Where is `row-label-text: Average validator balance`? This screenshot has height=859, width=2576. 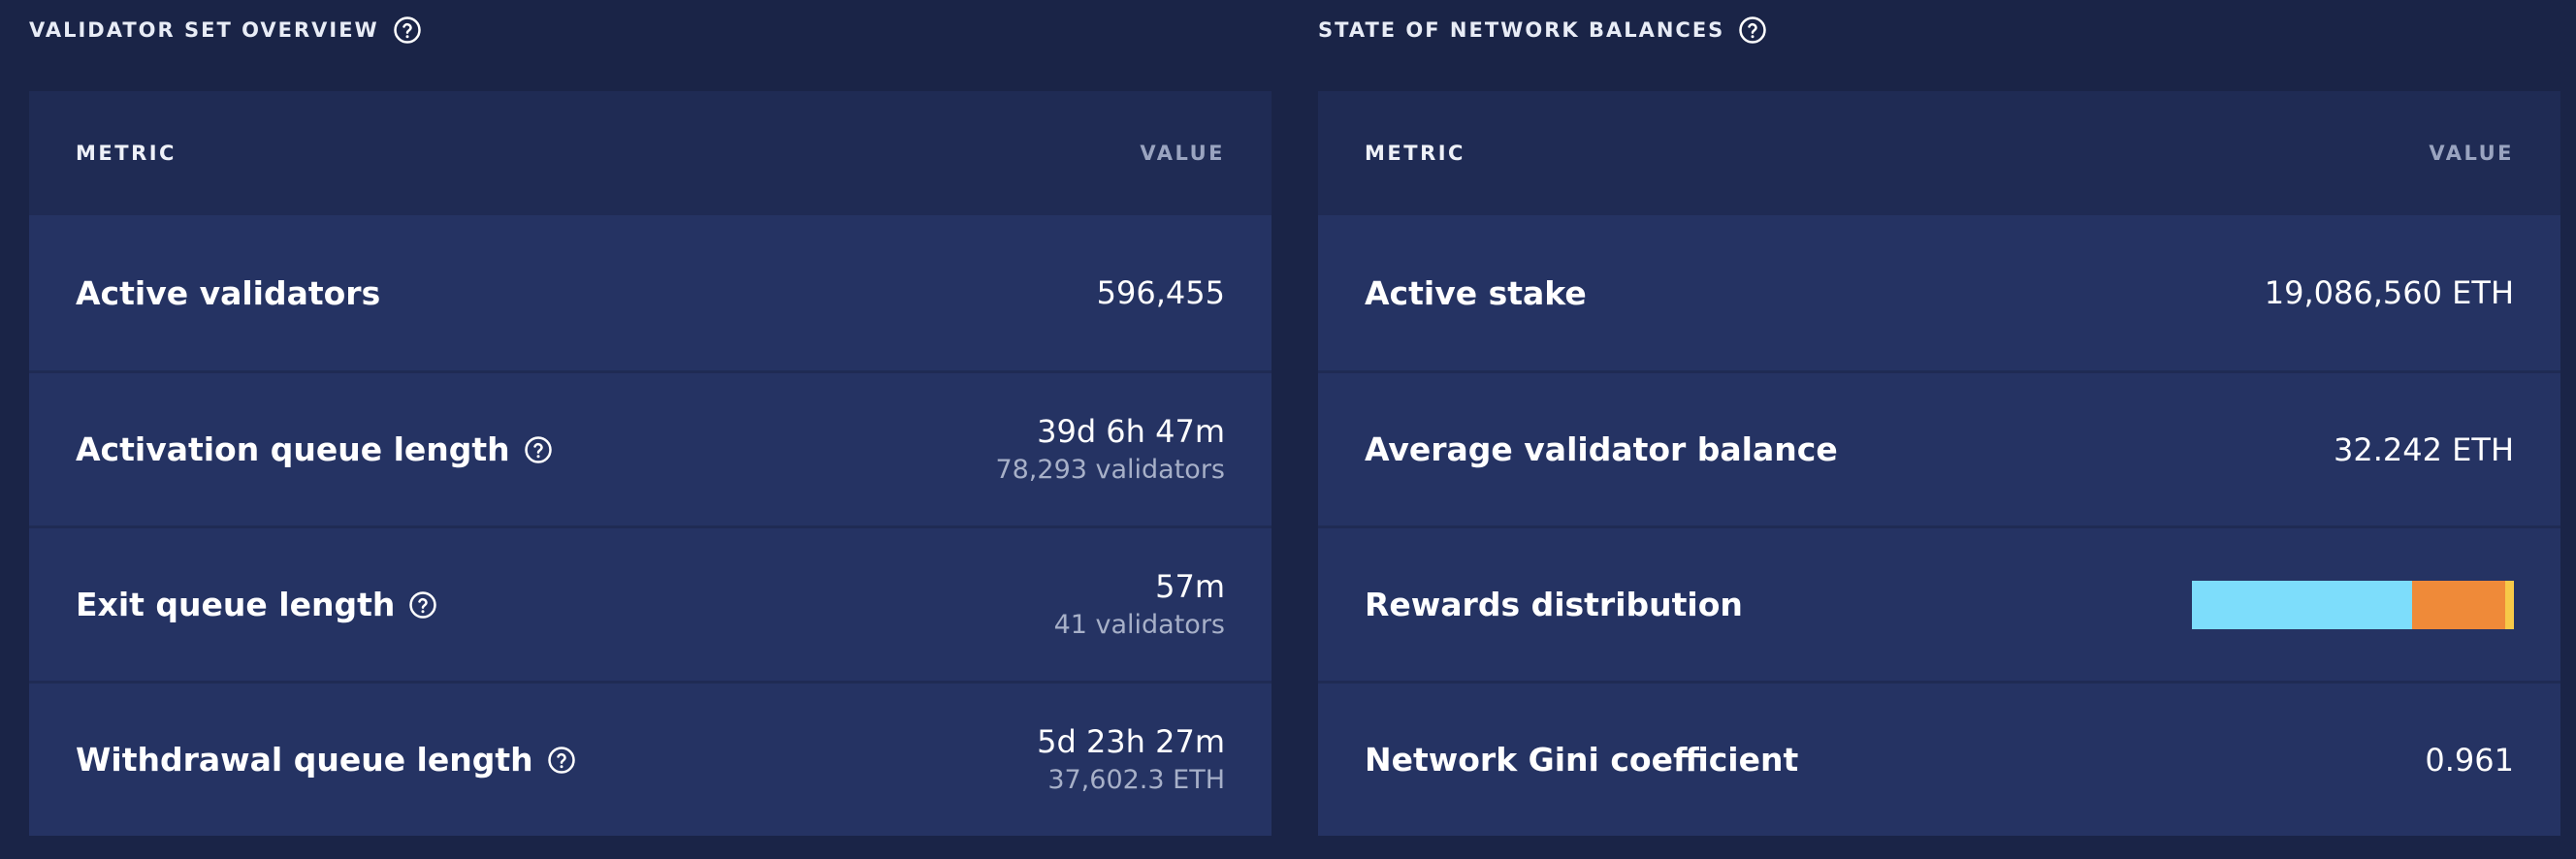 row-label-text: Average validator balance is located at coordinates (1601, 449).